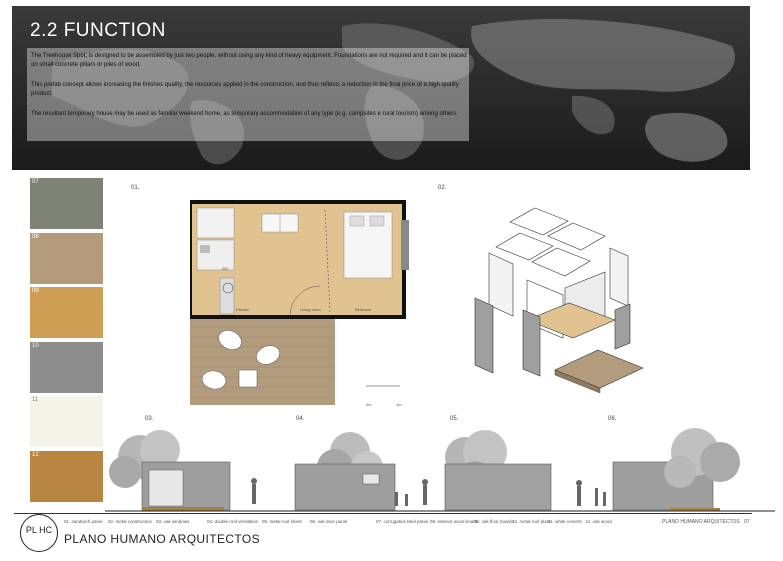  I want to click on figure-number-01: 01., so click(135, 188).